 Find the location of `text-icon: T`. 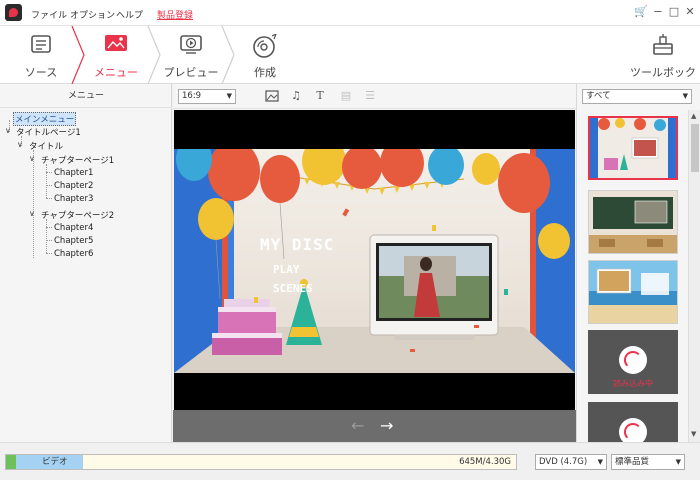

text-icon: T is located at coordinates (320, 96).